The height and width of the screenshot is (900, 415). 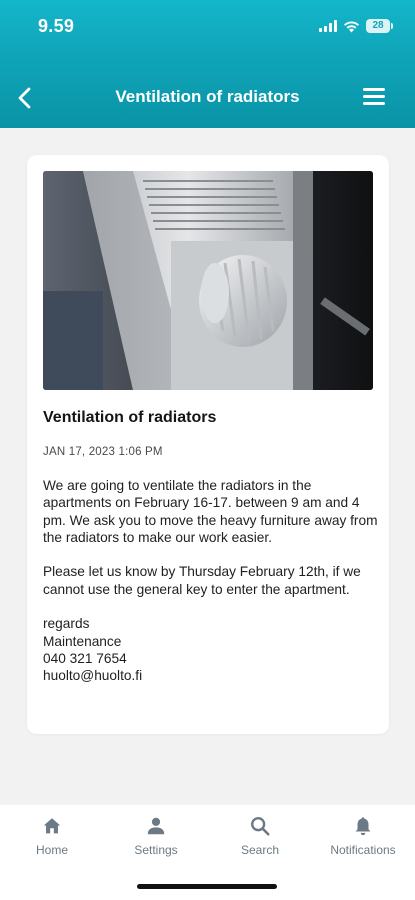 I want to click on tab-home-label: Home, so click(x=51, y=850).